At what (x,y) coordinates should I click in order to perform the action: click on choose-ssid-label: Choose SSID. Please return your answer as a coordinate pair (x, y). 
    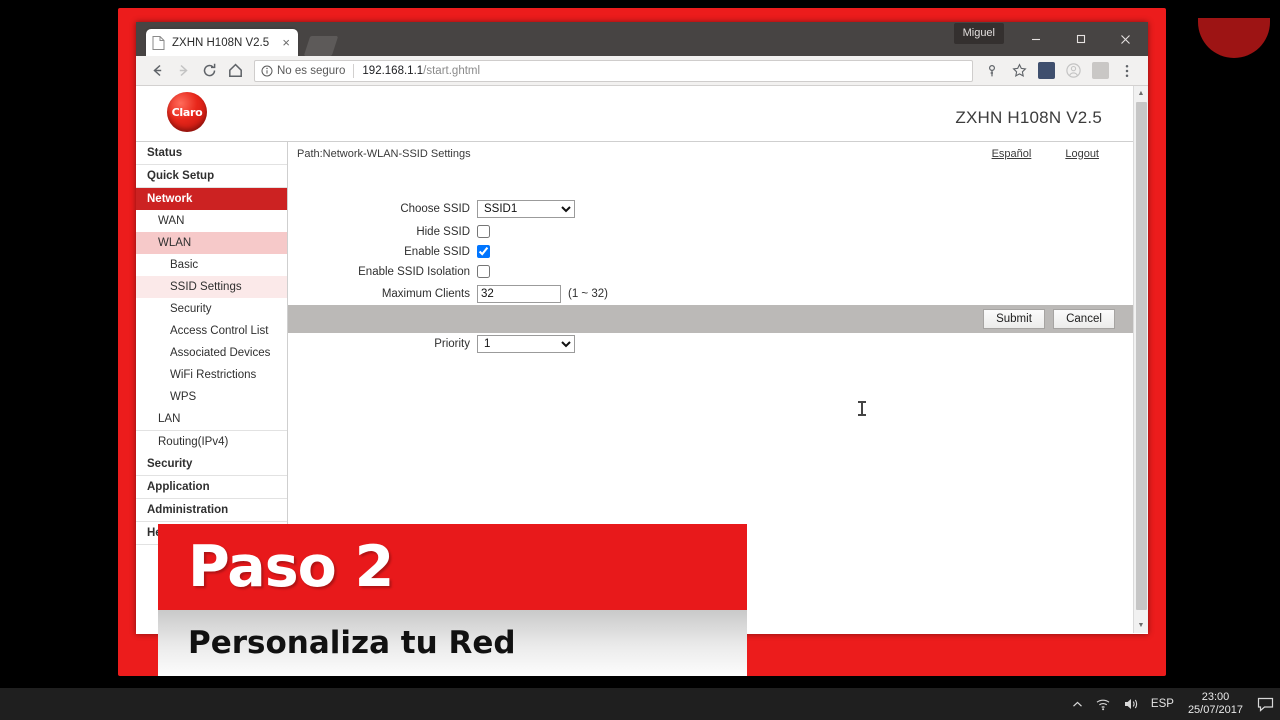
    Looking at the image, I should click on (435, 209).